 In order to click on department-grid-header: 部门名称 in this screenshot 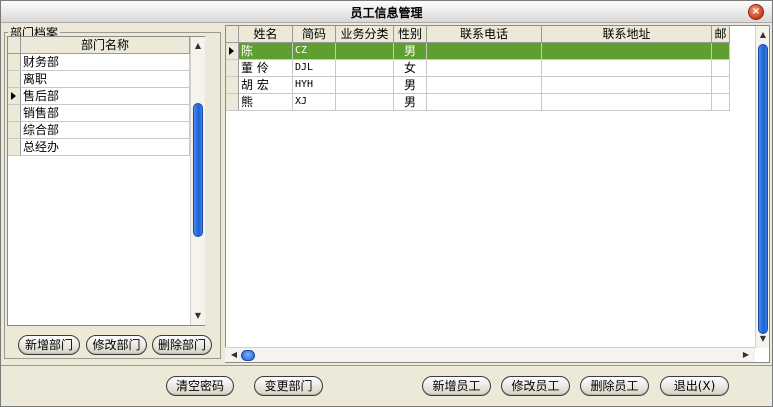, I will do `click(106, 45)`.